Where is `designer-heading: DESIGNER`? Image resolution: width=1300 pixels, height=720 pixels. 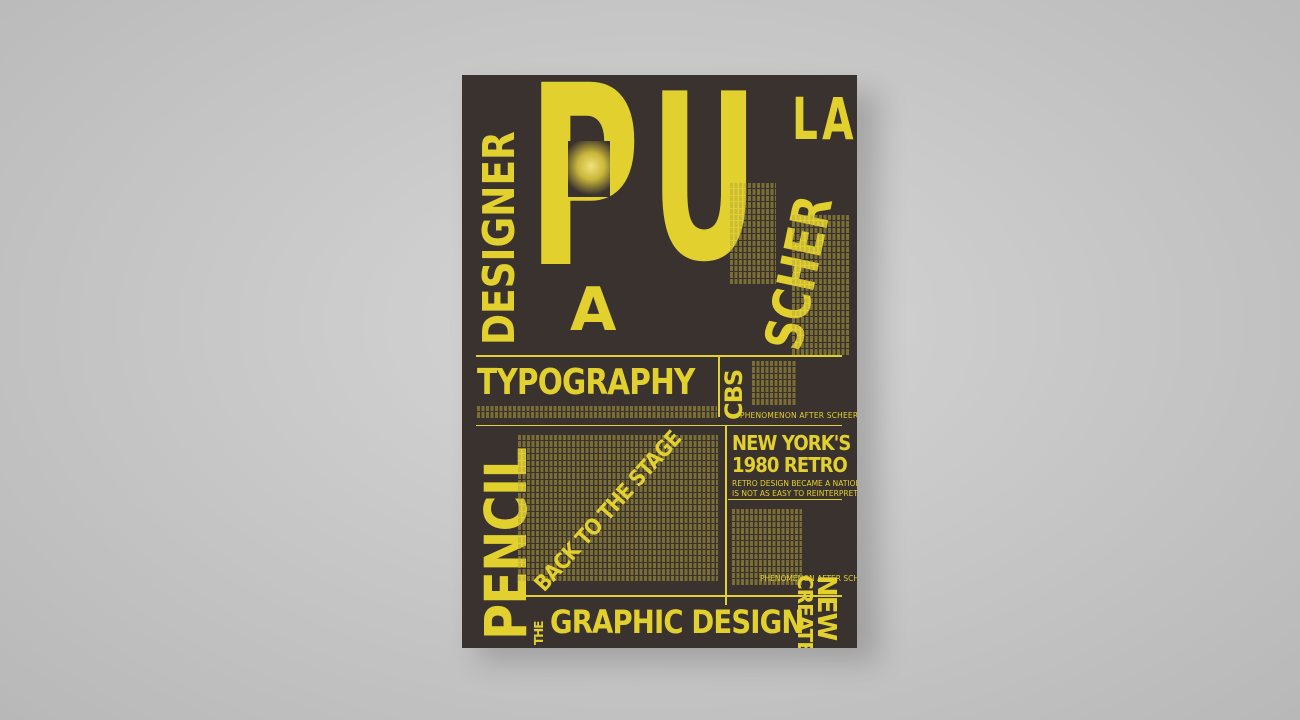
designer-heading: DESIGNER is located at coordinates (499, 238).